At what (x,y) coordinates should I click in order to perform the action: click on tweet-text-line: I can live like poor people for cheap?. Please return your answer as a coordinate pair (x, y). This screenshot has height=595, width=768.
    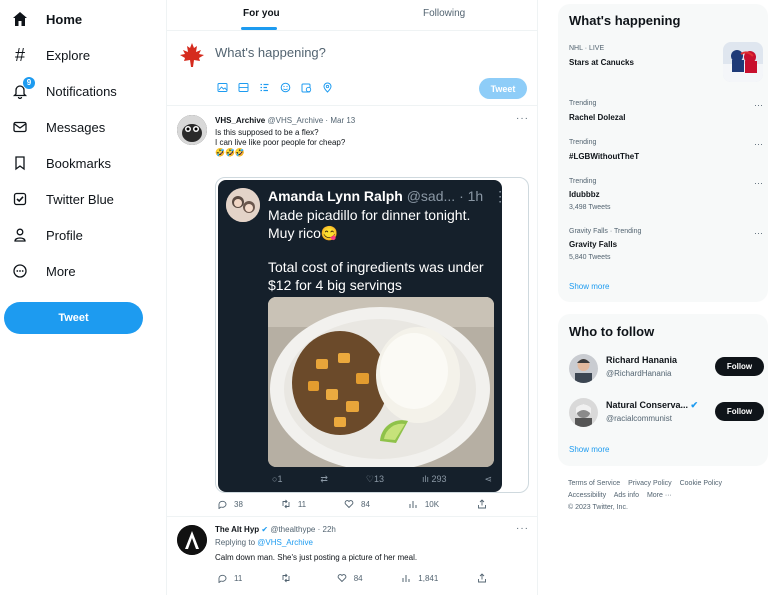
    Looking at the image, I should click on (280, 142).